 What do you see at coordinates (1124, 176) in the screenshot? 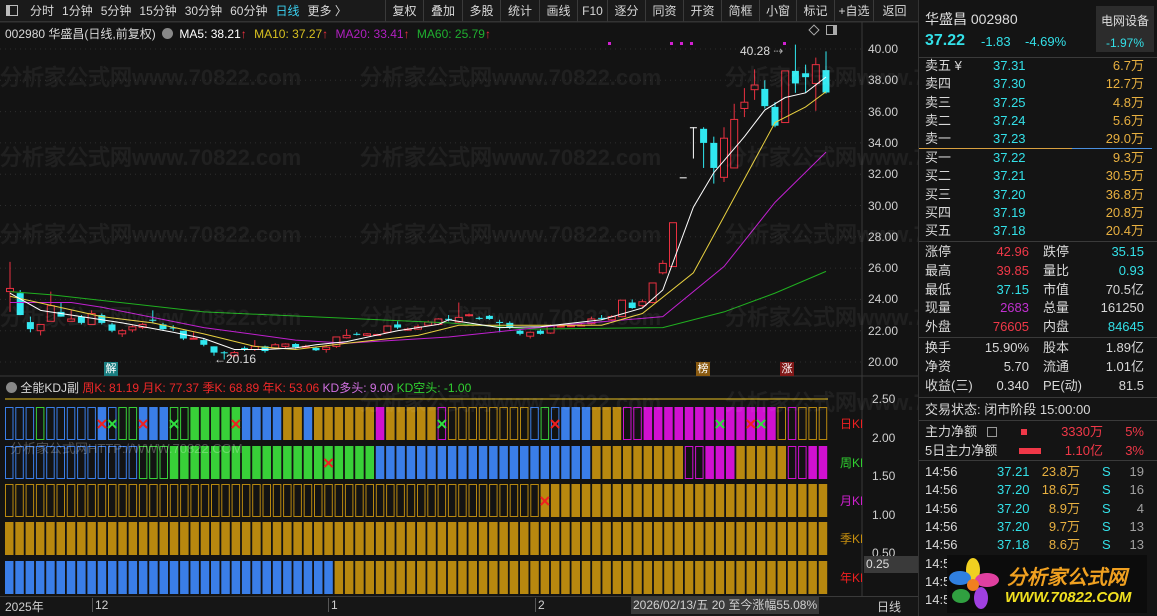
I see `level-volume: 30.5万` at bounding box center [1124, 176].